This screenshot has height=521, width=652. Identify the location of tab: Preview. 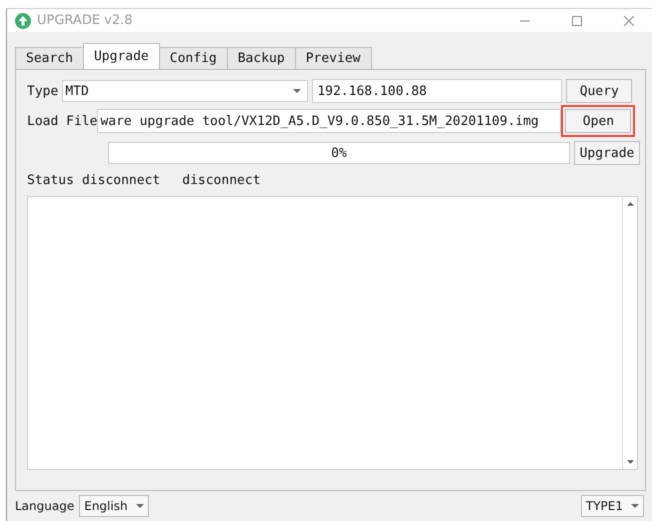
(333, 58).